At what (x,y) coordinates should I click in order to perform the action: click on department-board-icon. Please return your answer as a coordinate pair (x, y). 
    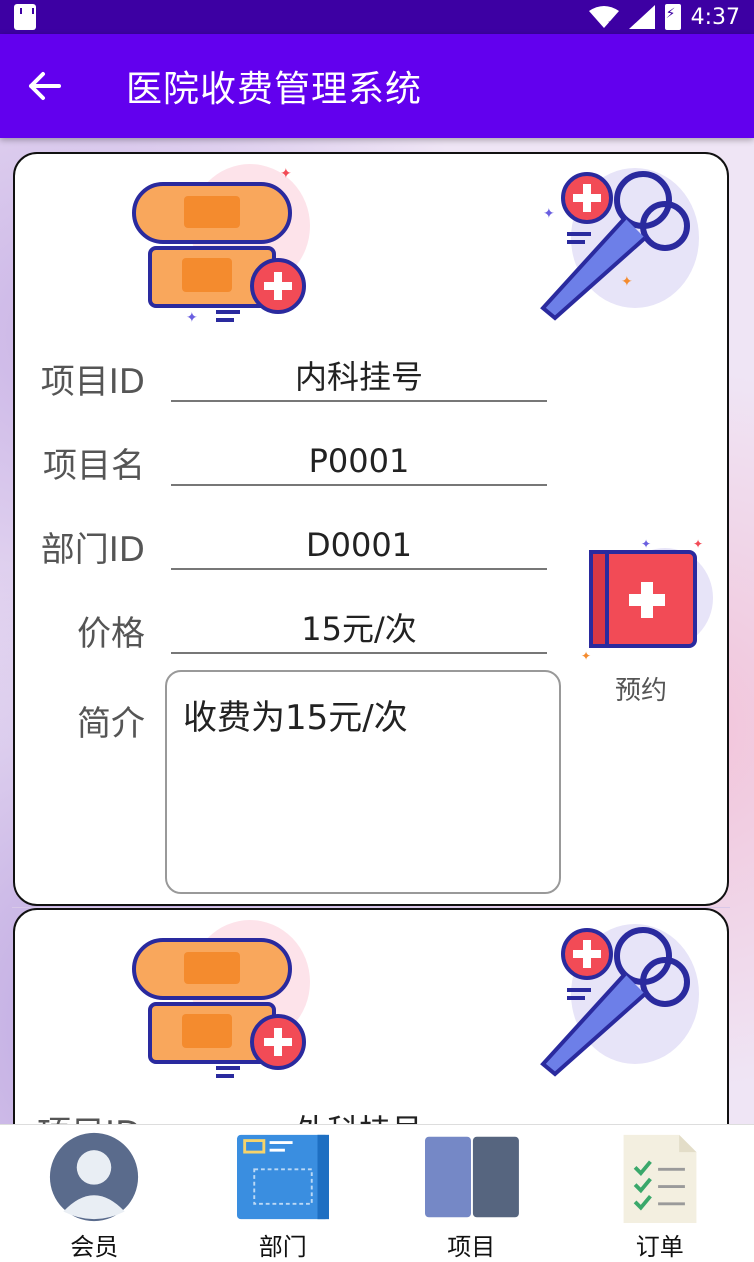
    Looking at the image, I should click on (282, 1177).